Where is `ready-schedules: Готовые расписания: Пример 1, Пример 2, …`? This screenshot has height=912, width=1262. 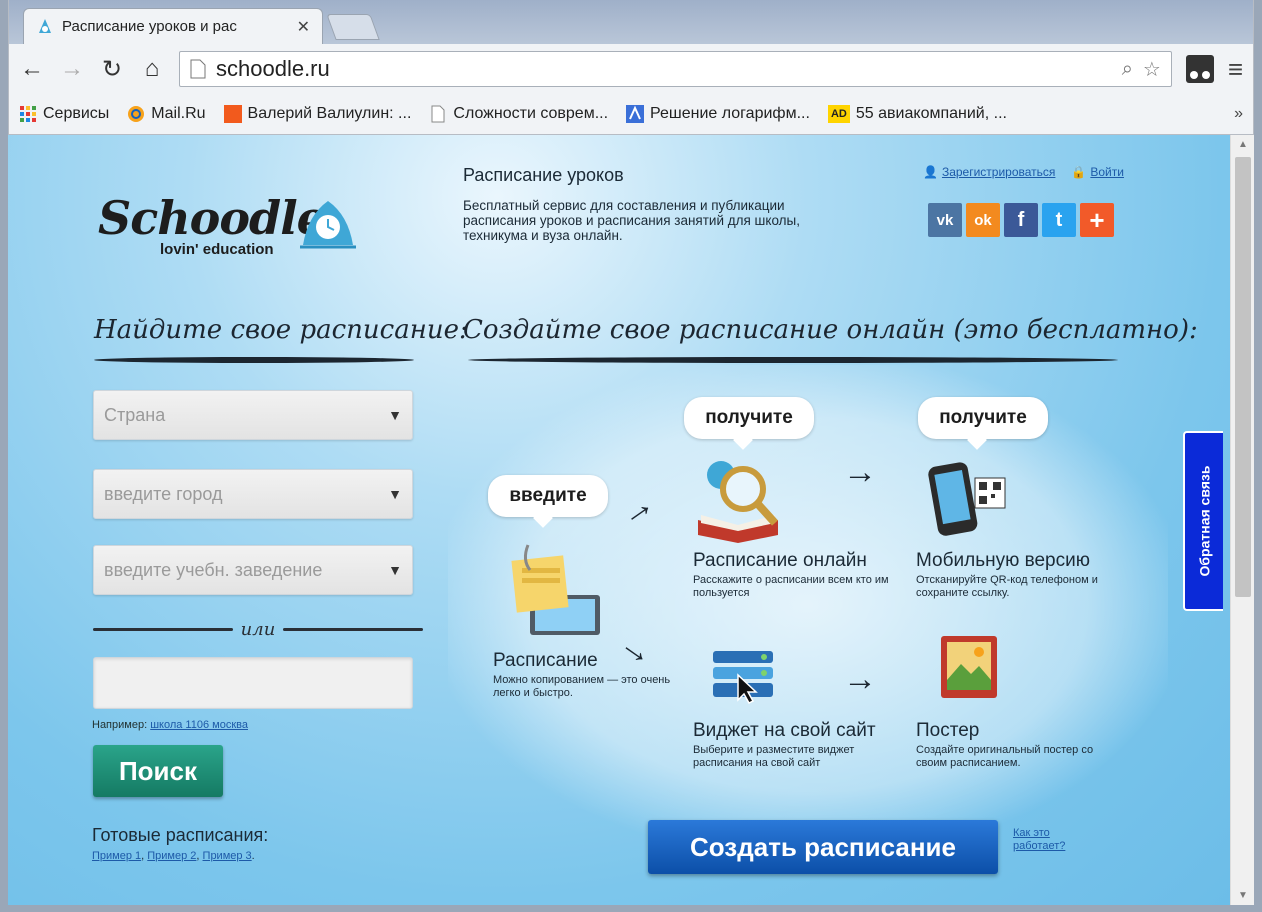 ready-schedules: Готовые расписания: Пример 1, Пример 2, … is located at coordinates (180, 843).